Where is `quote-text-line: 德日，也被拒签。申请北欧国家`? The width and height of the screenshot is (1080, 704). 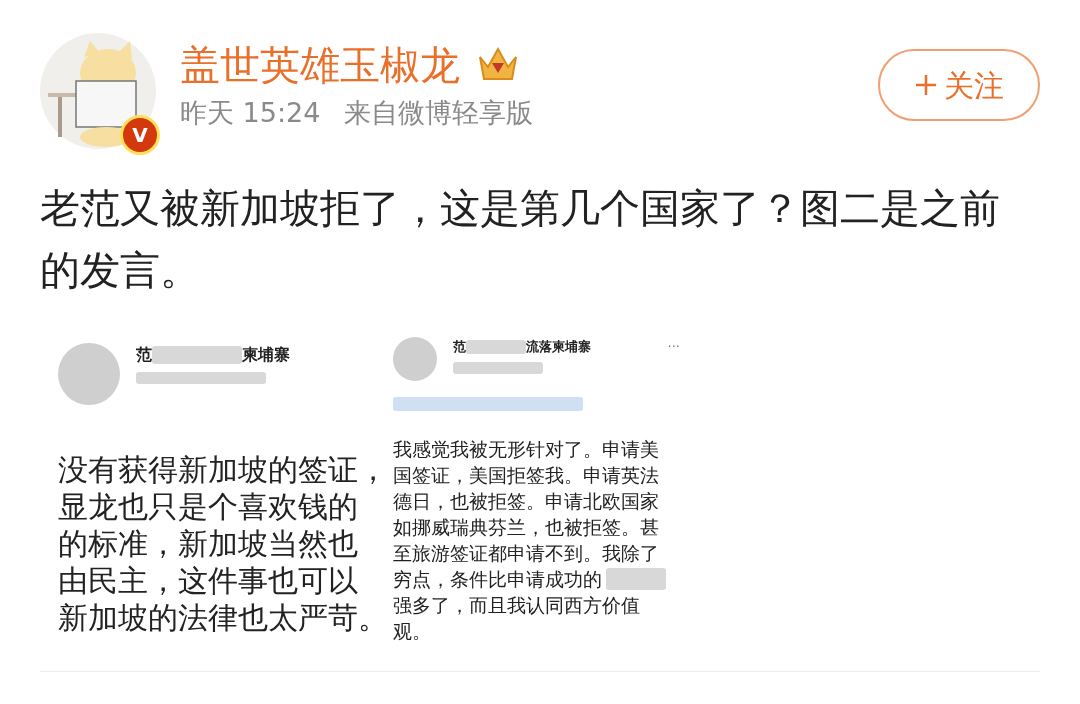
quote-text-line: 德日，也被拒签。申请北欧国家 is located at coordinates (526, 501).